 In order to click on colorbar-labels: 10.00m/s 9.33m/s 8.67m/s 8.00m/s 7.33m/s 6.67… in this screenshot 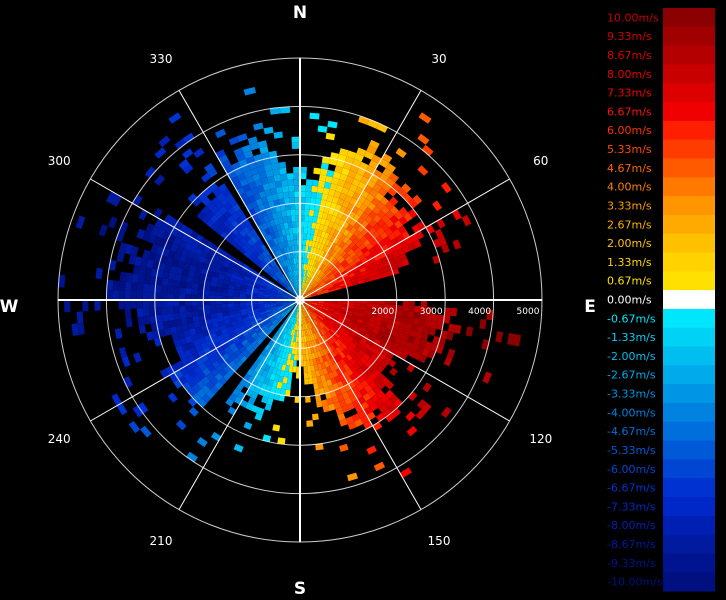, I will do `click(635, 299)`.